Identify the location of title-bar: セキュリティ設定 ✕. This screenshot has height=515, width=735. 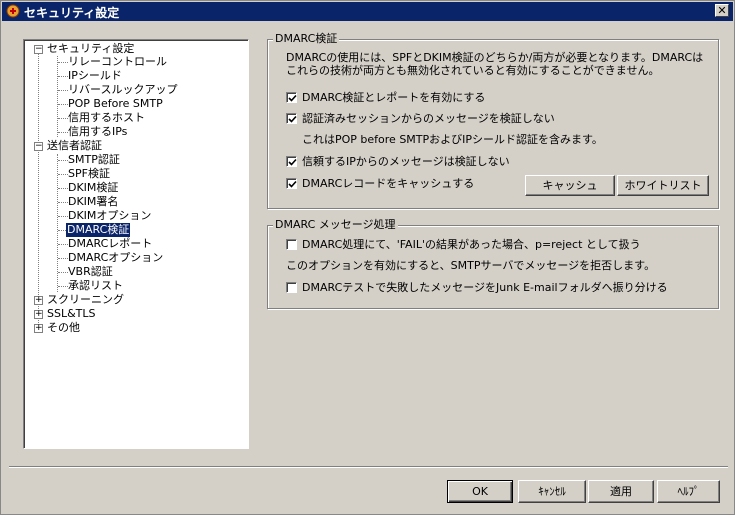
(367, 11).